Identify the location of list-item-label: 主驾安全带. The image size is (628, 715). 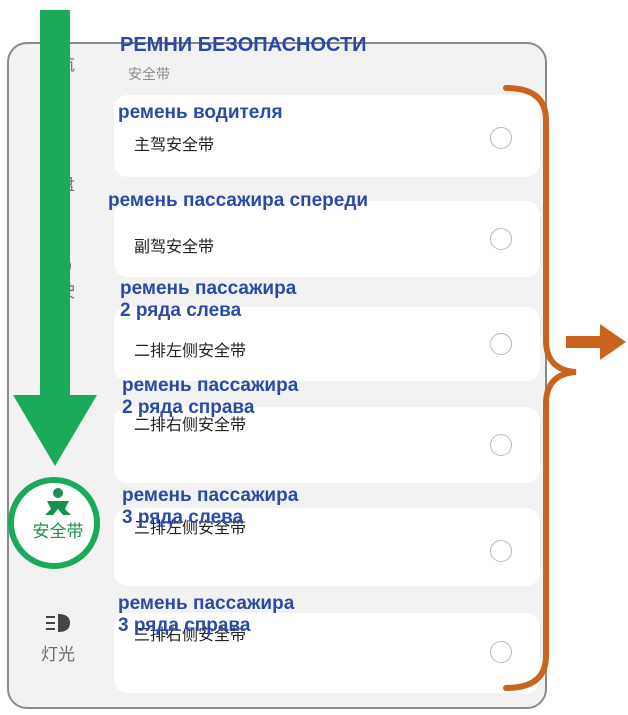
(174, 144).